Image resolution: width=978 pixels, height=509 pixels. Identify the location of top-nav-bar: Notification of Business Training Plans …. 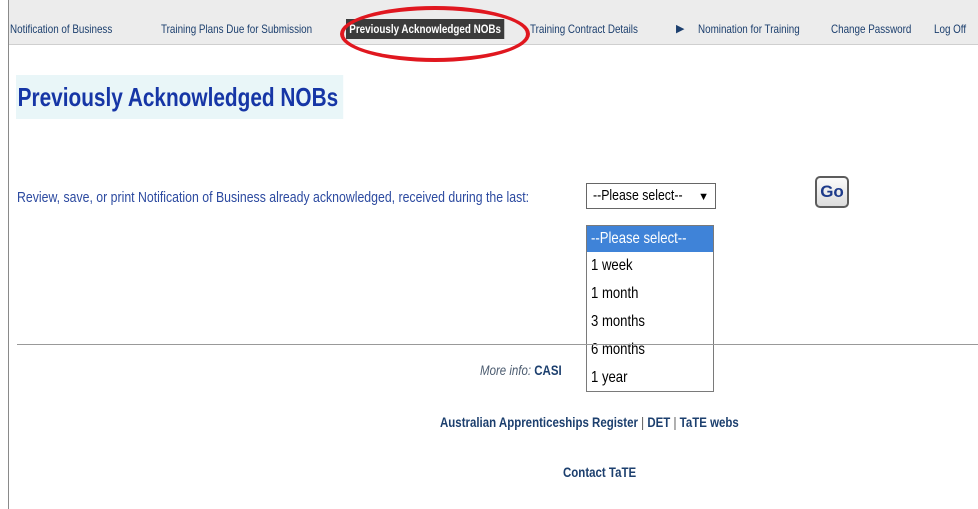
(493, 22).